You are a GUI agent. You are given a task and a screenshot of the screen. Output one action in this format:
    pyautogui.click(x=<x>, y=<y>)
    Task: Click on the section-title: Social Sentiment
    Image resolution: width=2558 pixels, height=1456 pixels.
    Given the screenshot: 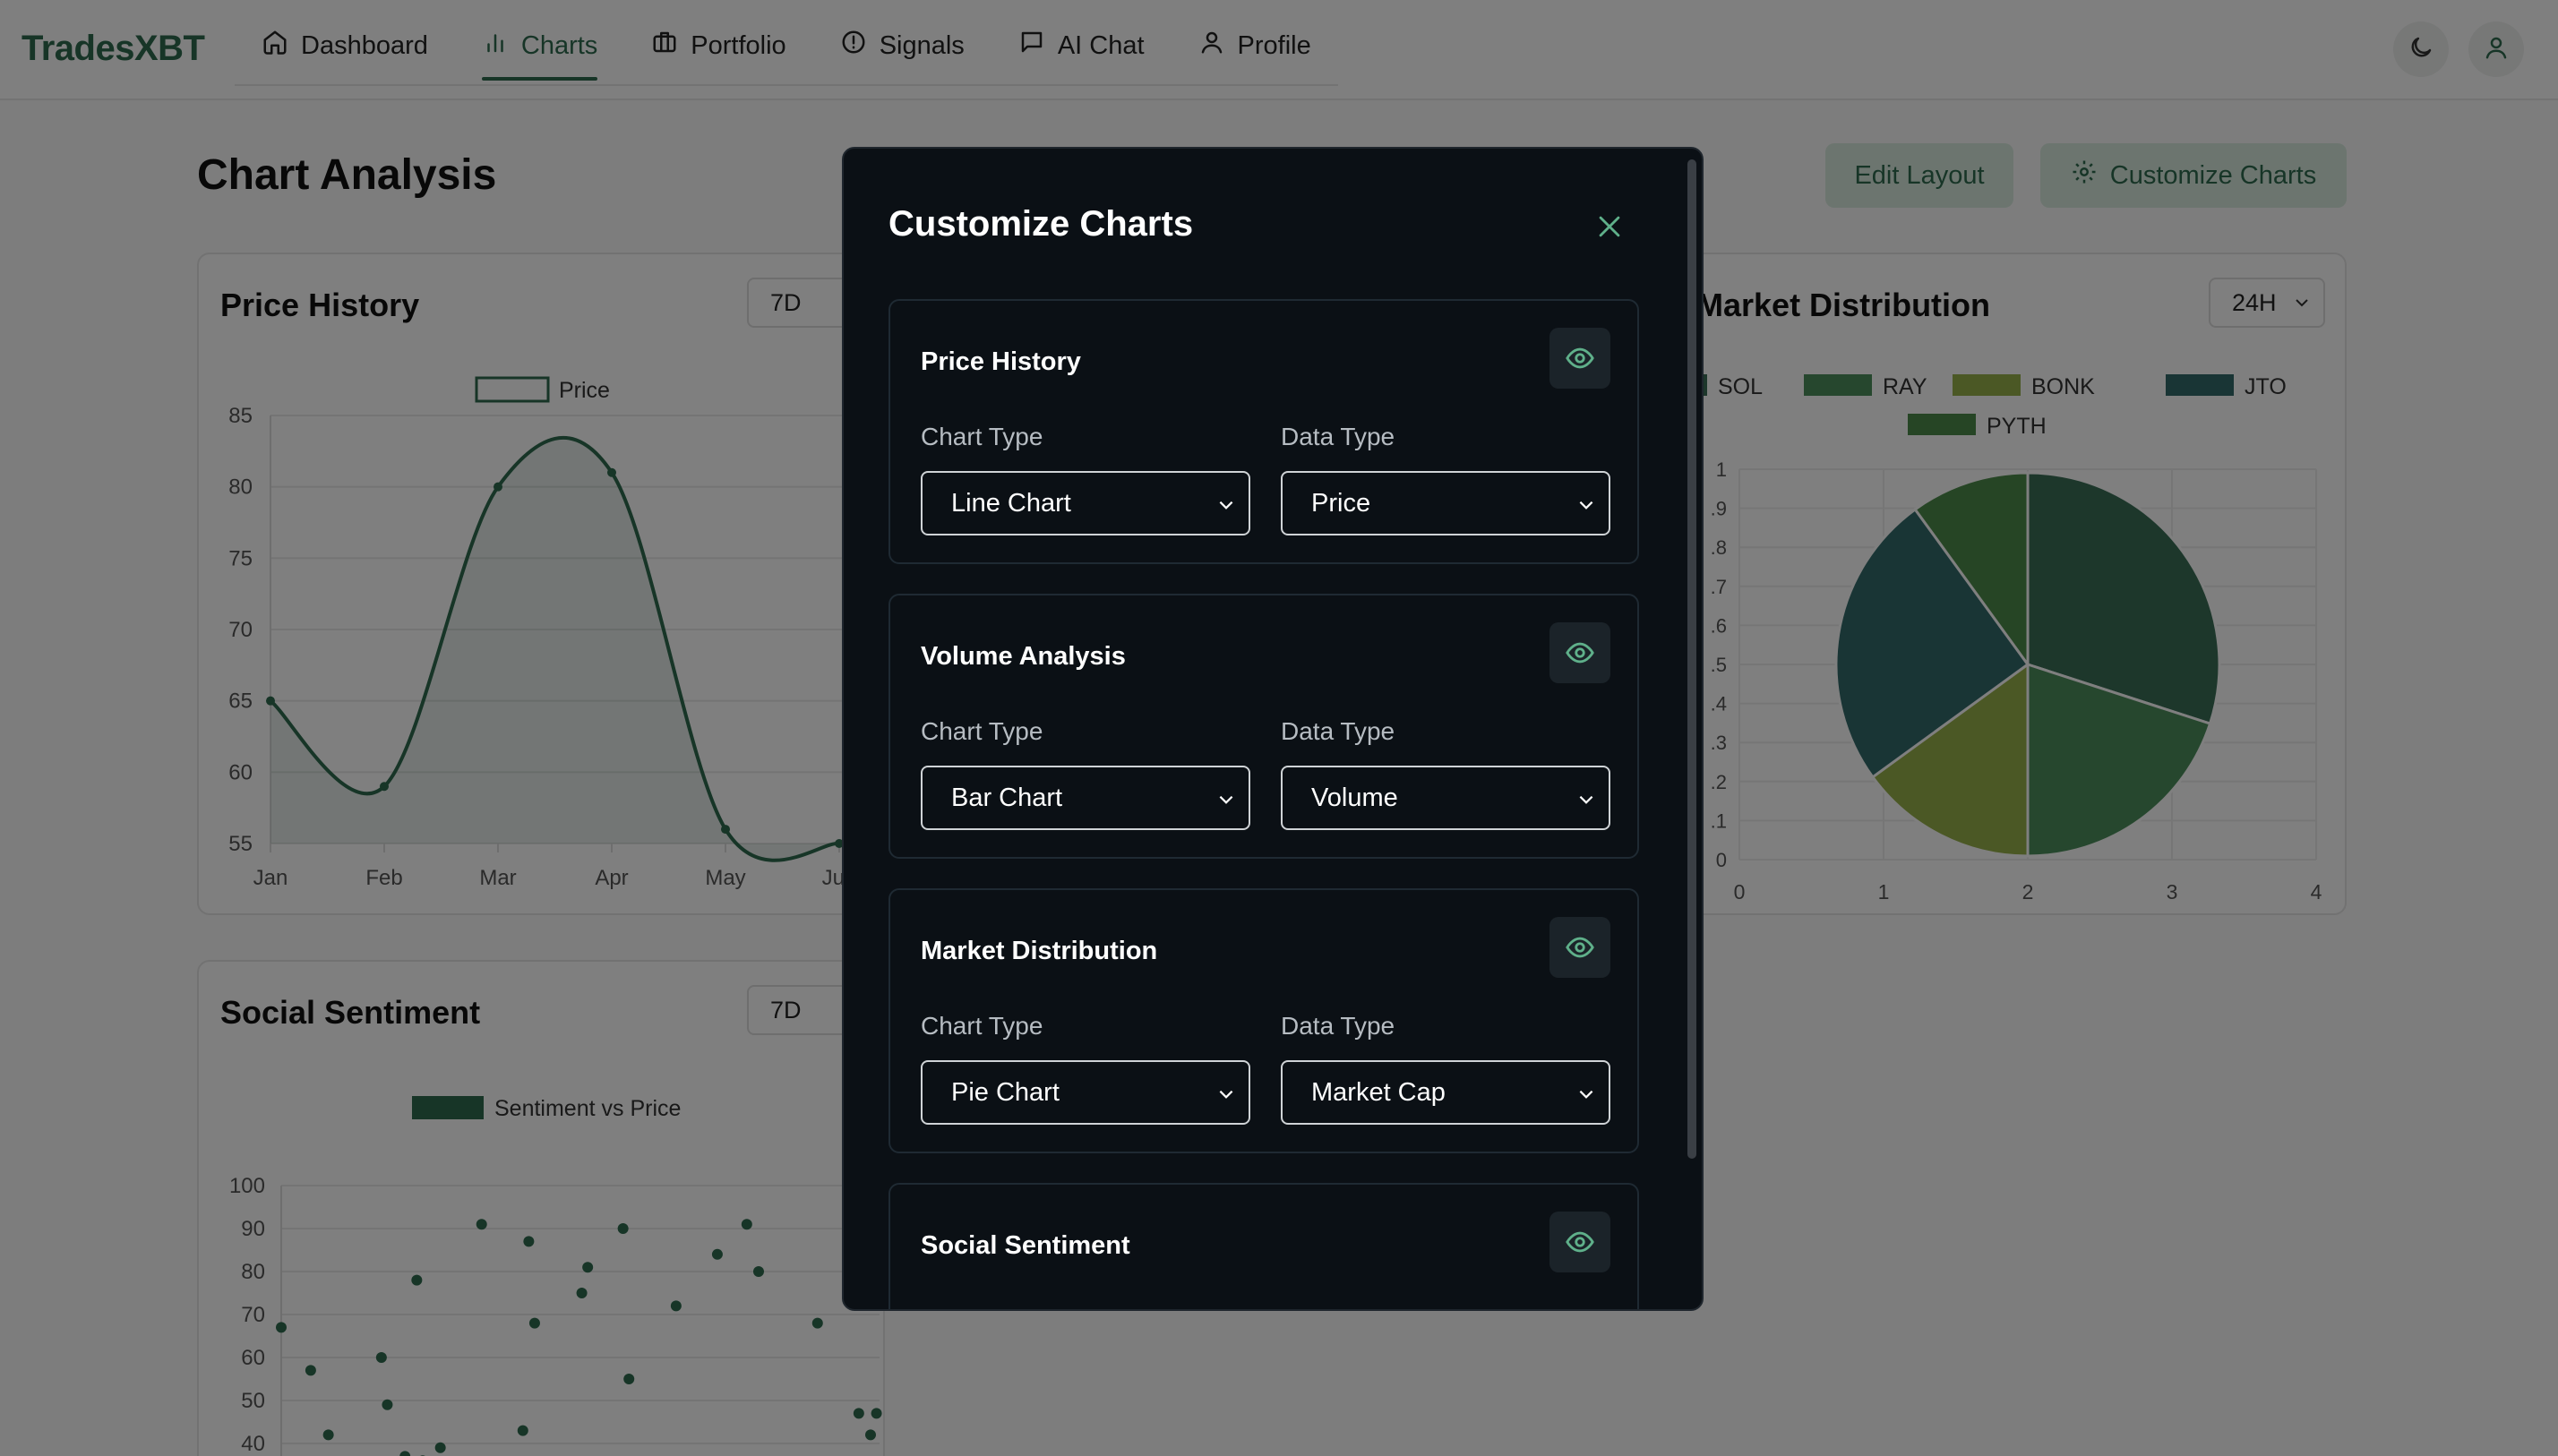 What is the action you would take?
    pyautogui.click(x=1025, y=1245)
    